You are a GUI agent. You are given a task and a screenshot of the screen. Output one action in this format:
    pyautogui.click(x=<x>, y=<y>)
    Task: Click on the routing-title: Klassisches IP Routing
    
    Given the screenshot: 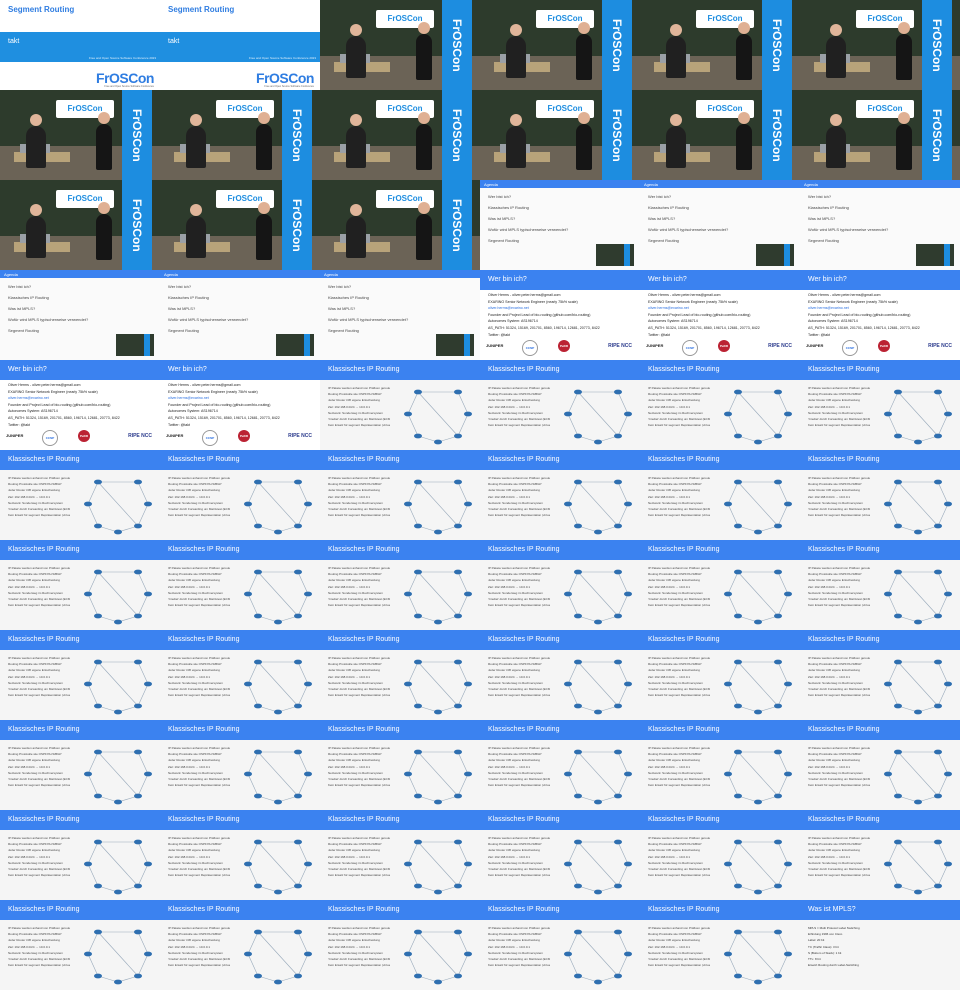 What is the action you would take?
    pyautogui.click(x=400, y=460)
    